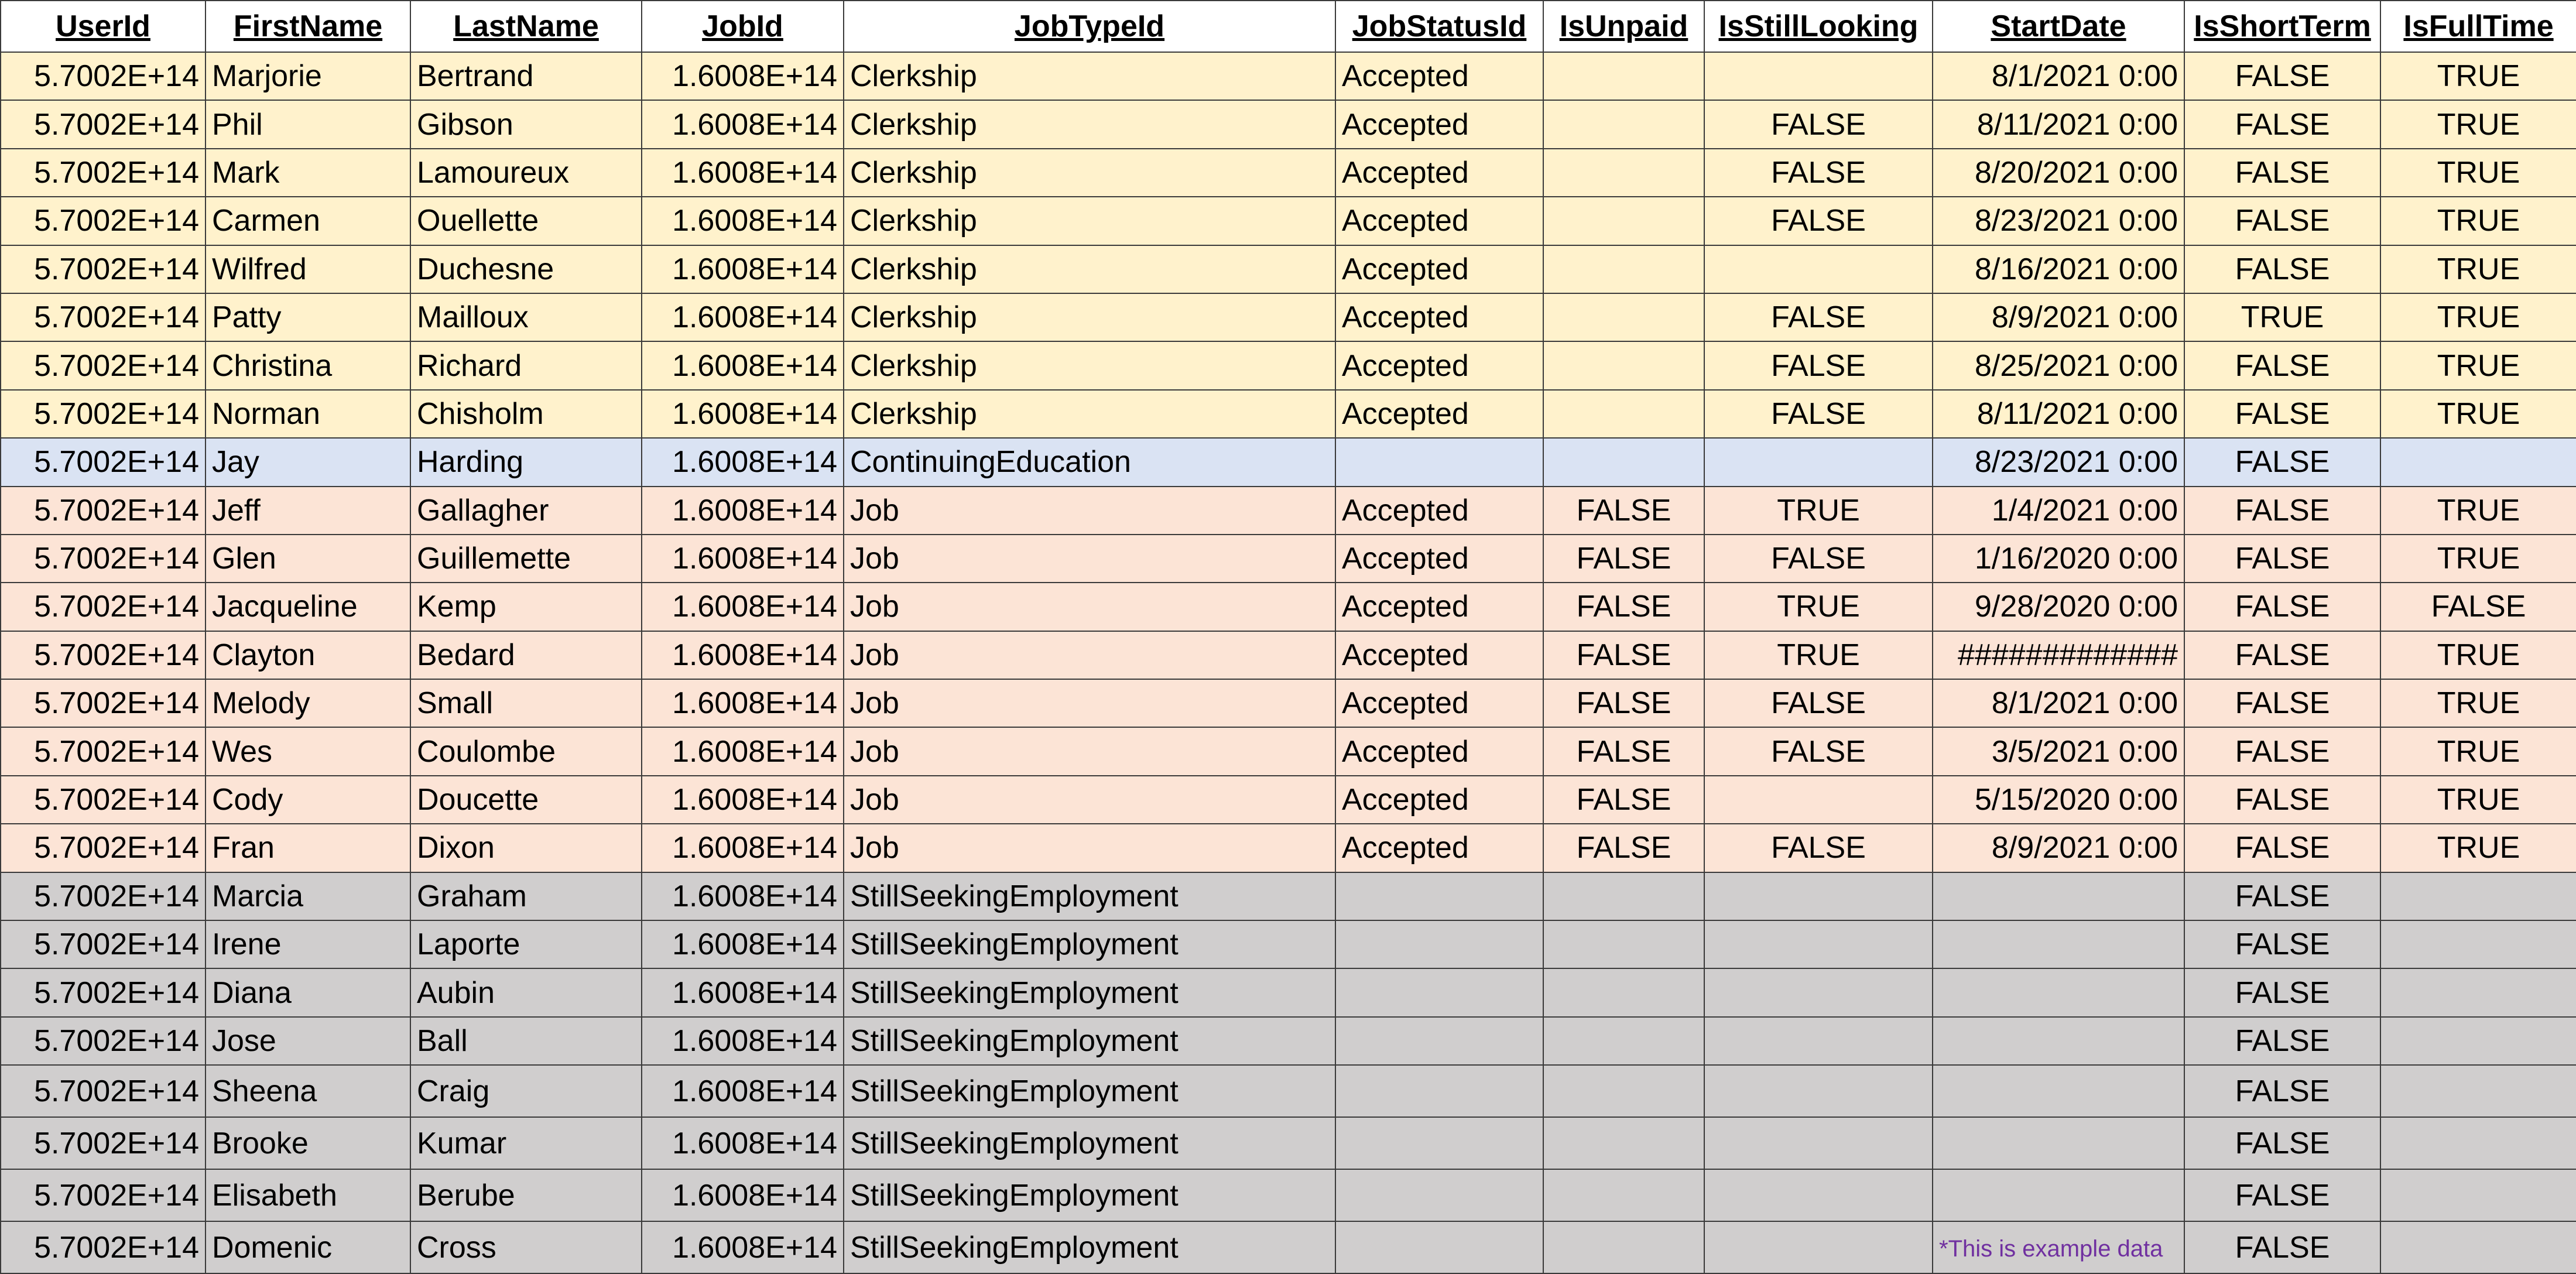 The height and width of the screenshot is (1274, 2576). Describe the element at coordinates (526, 607) in the screenshot. I see `cell-lastname: Kemp` at that location.